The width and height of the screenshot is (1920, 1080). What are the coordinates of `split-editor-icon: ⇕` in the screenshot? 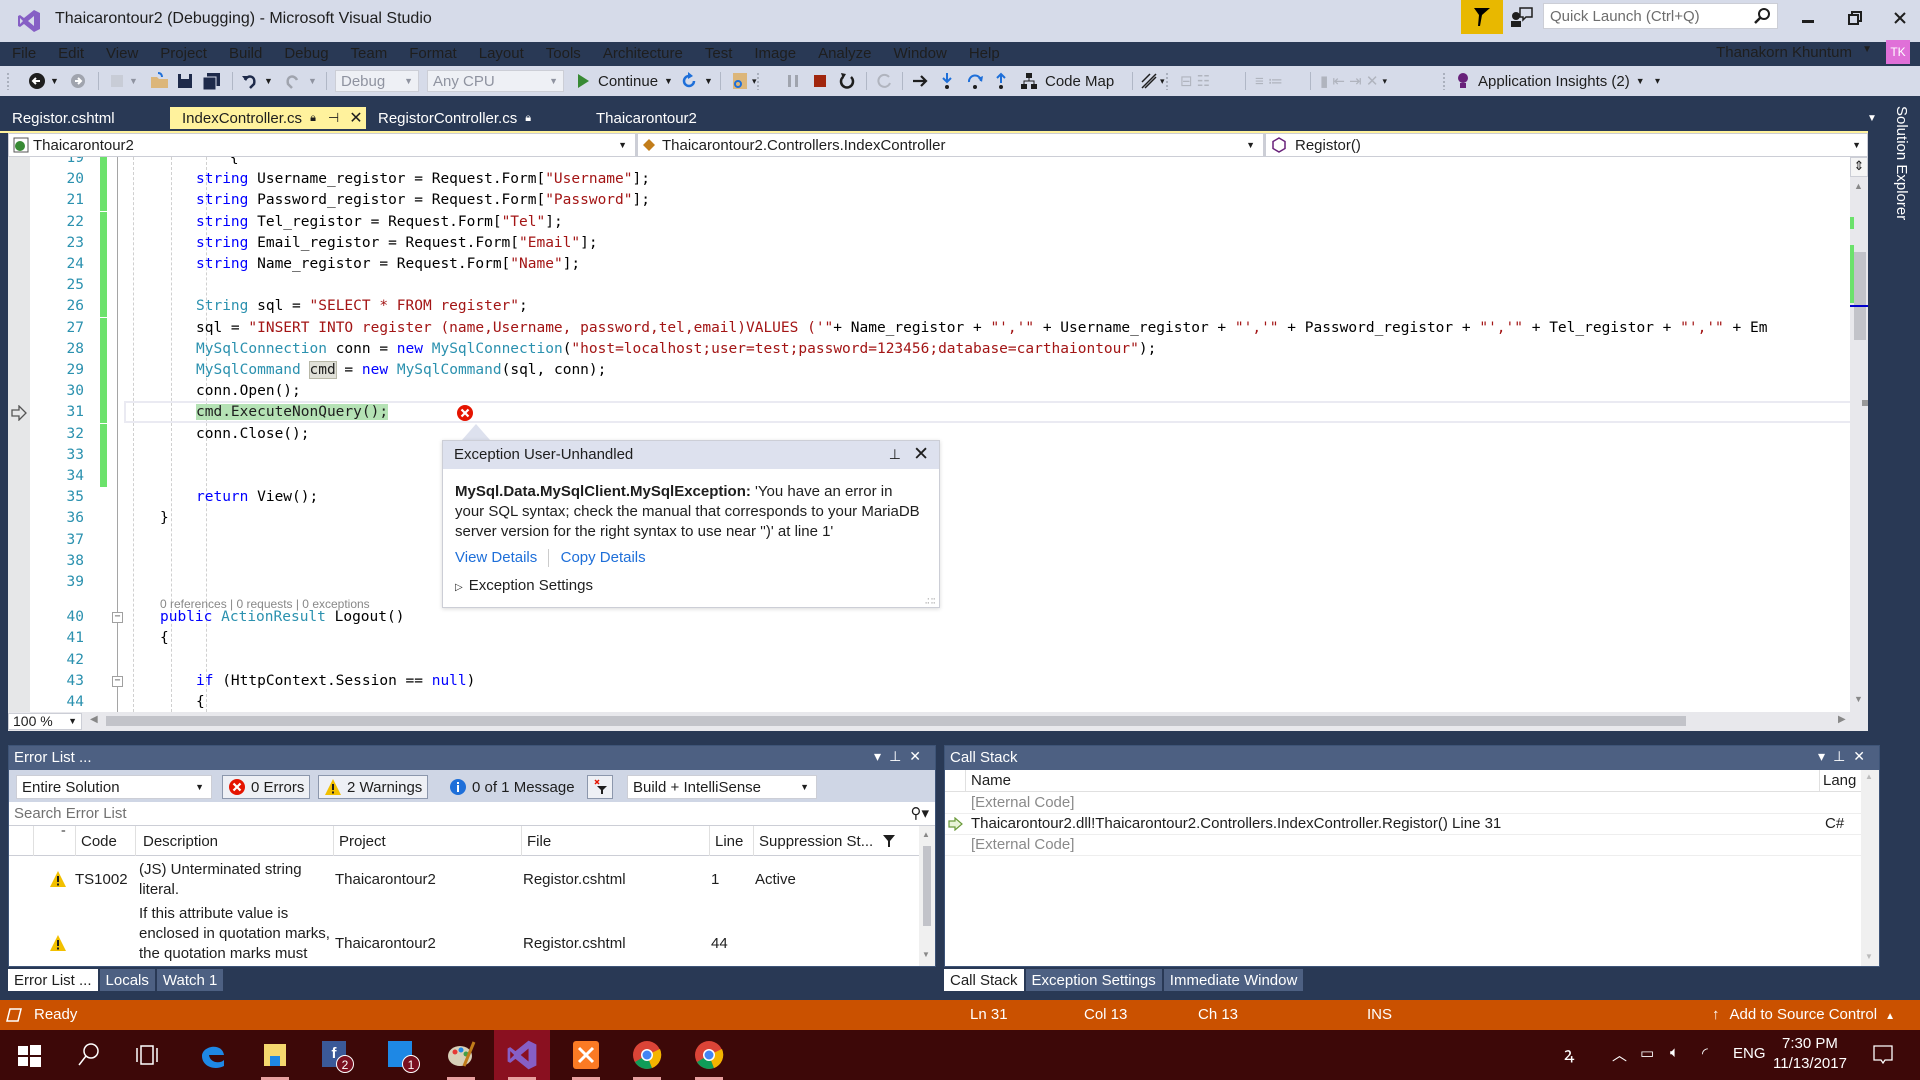 It's located at (1859, 167).